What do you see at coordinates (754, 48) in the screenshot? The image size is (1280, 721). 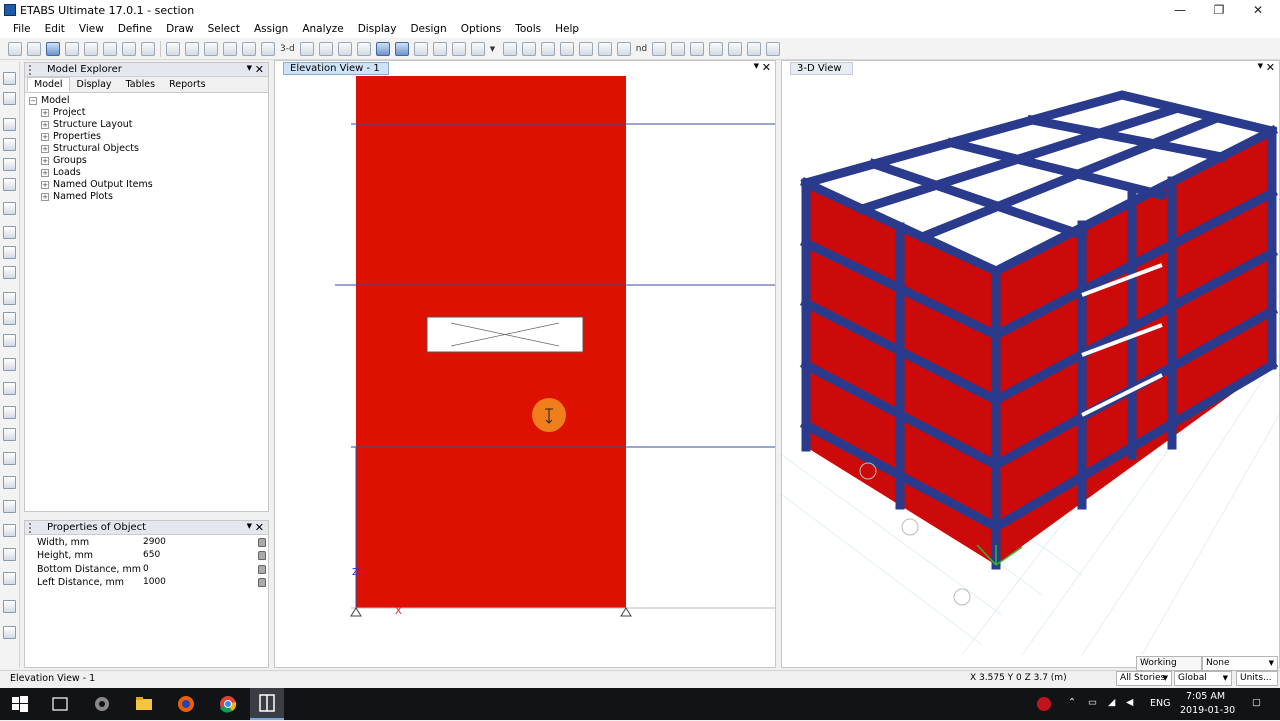 I see `grid-icon` at bounding box center [754, 48].